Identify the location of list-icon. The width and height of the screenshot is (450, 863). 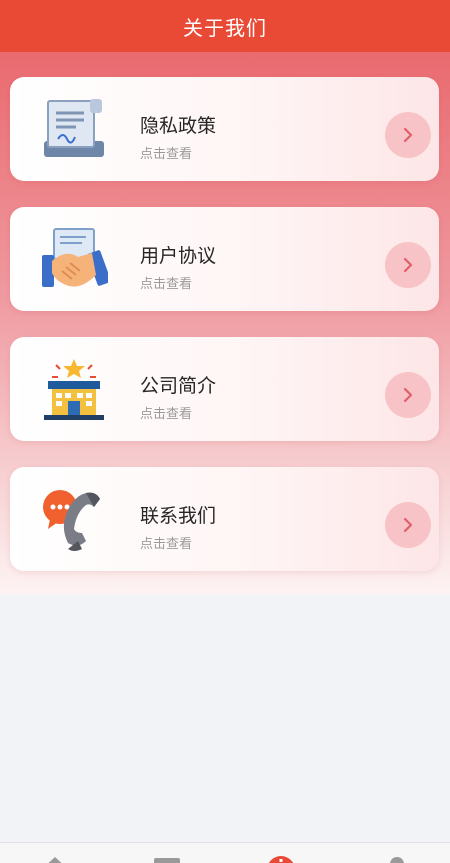
(167, 859).